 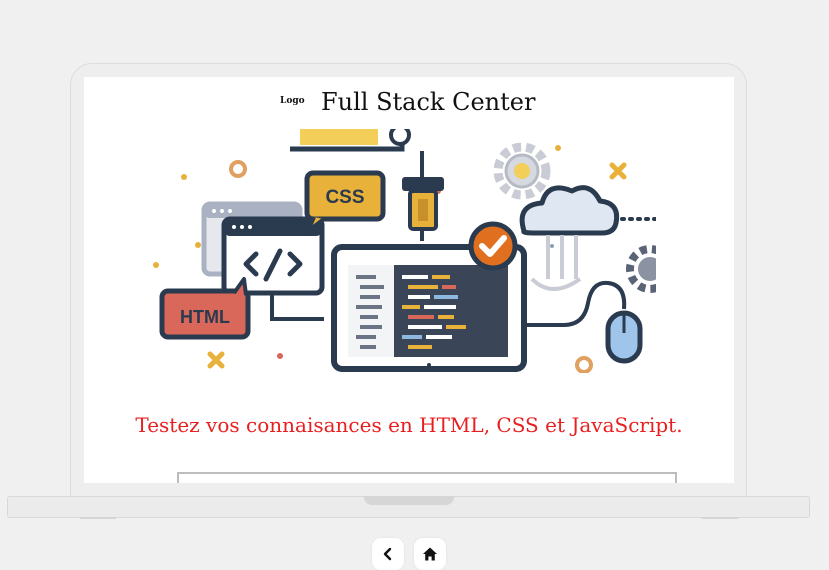 What do you see at coordinates (292, 101) in the screenshot?
I see `site-logo: Logo` at bounding box center [292, 101].